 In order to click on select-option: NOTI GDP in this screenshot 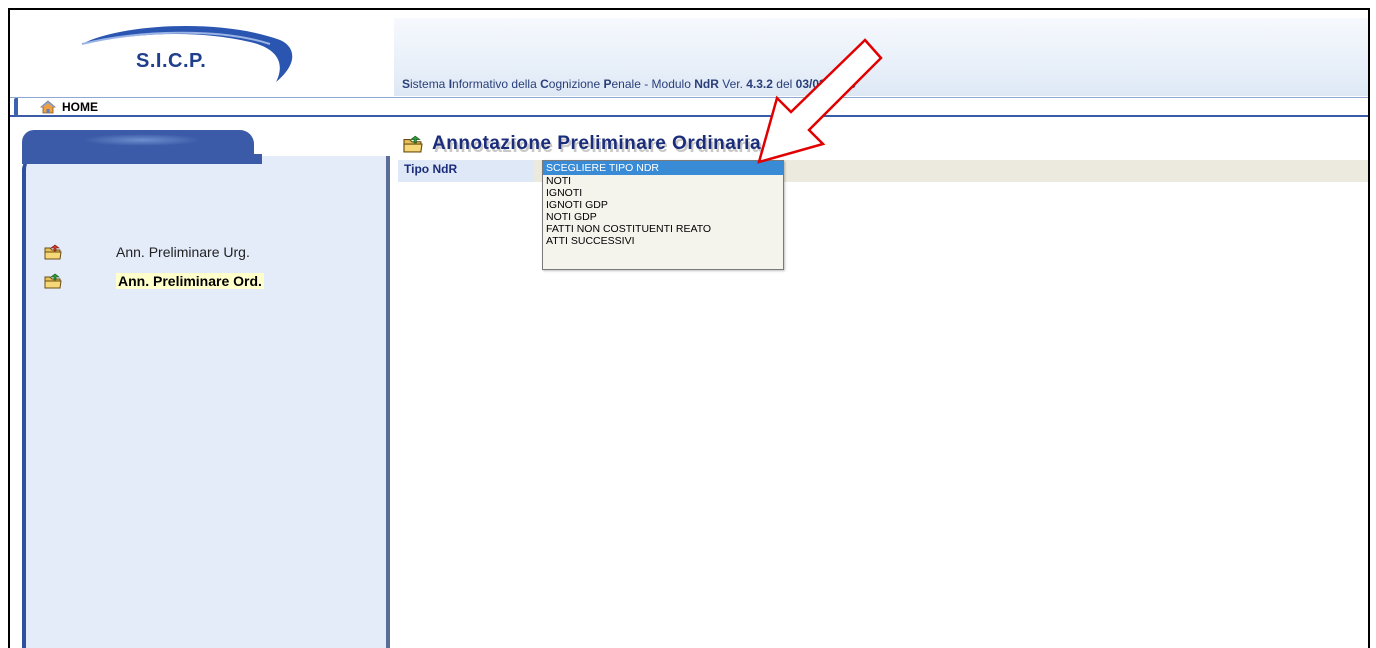, I will do `click(663, 217)`.